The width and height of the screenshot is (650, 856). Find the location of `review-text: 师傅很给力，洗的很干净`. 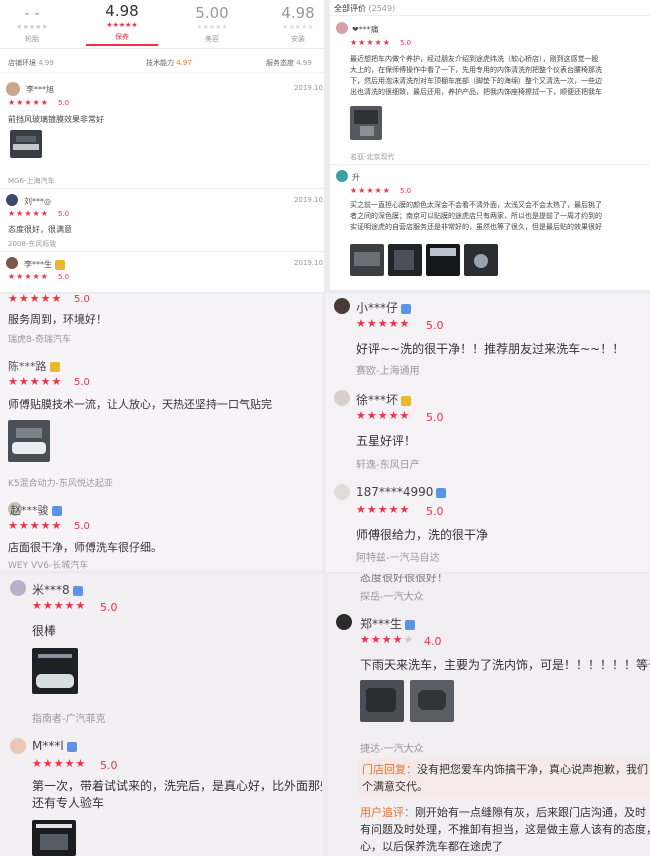

review-text: 师傅很给力，洗的很干净 is located at coordinates (422, 535).